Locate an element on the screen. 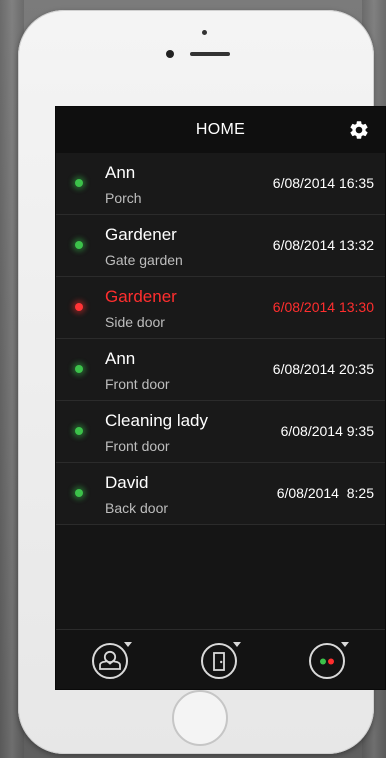 This screenshot has height=758, width=386. list-item: David Back door 6/08/2014 8:25 is located at coordinates (220, 494).